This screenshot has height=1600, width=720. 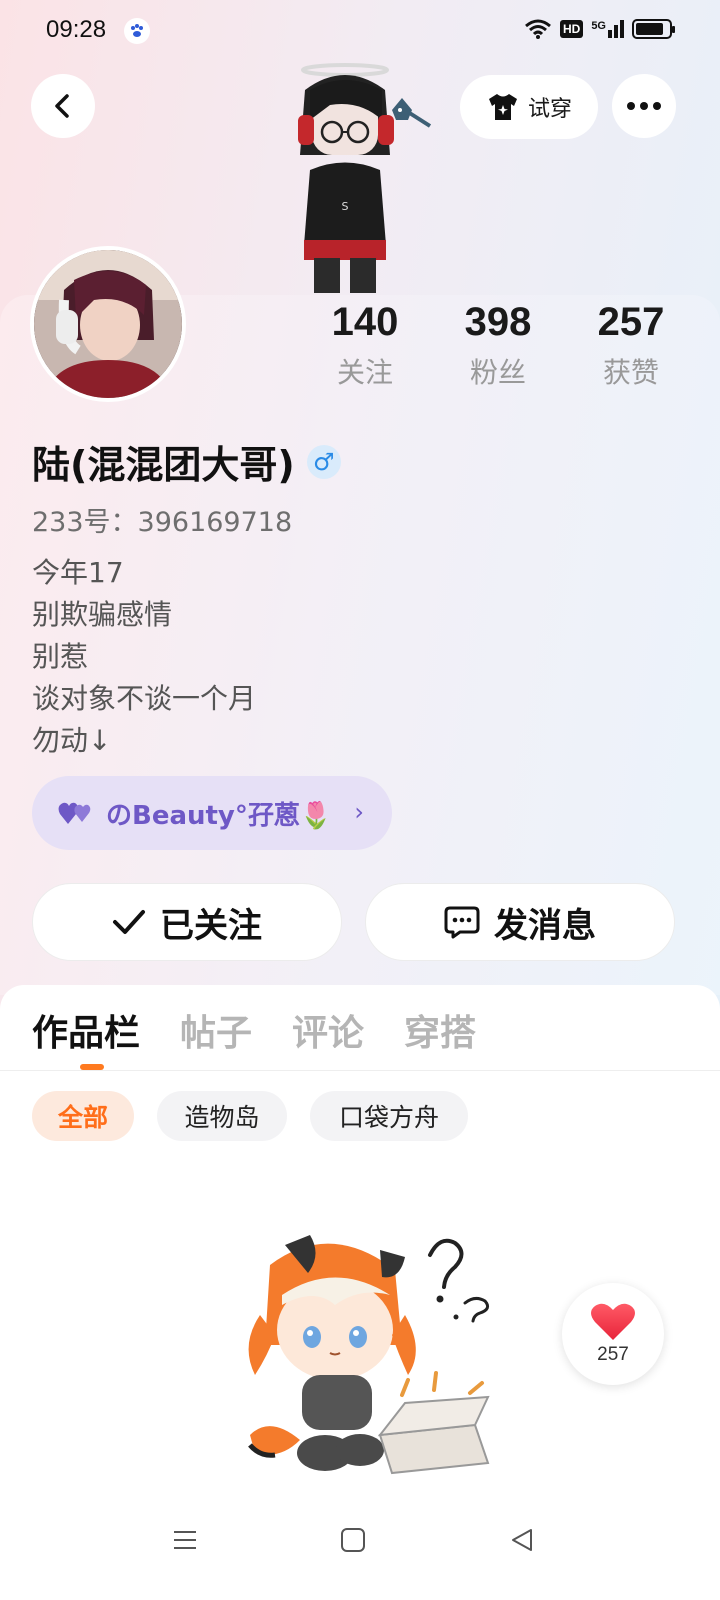 What do you see at coordinates (360, 32) in the screenshot?
I see `status-bar: 09:28 HD 5G` at bounding box center [360, 32].